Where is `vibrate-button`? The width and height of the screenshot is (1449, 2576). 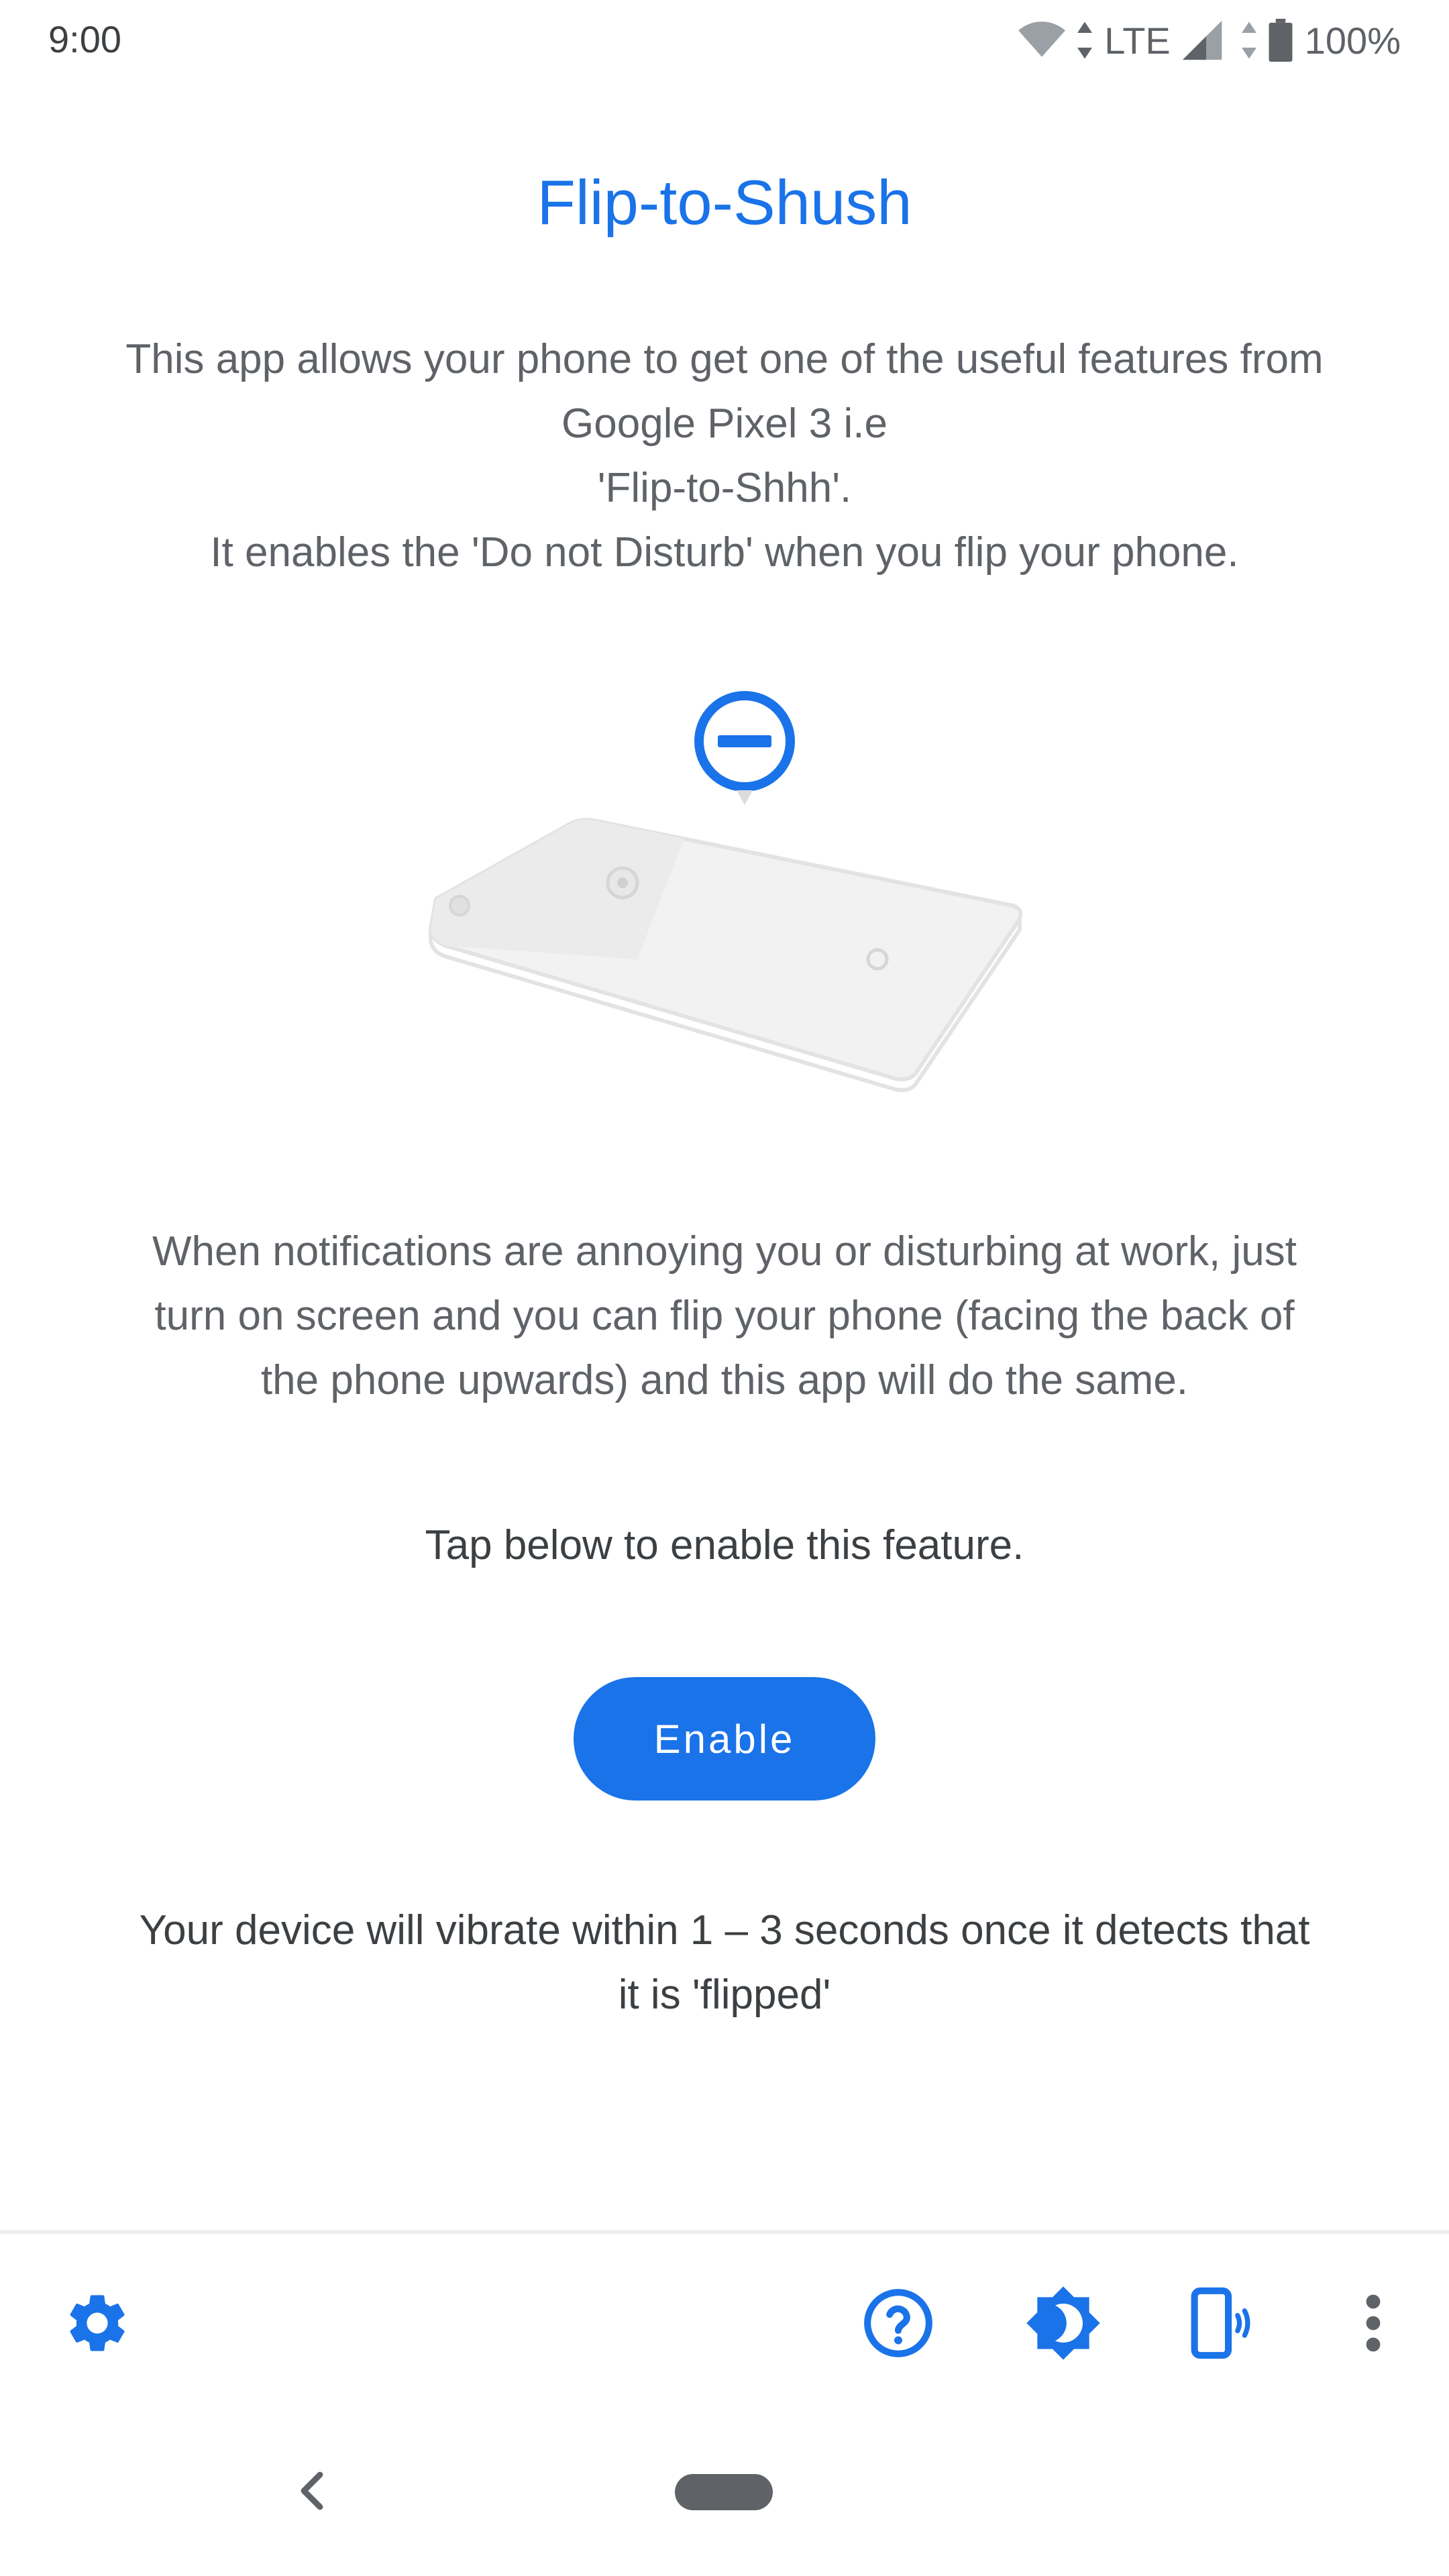 vibrate-button is located at coordinates (1217, 2324).